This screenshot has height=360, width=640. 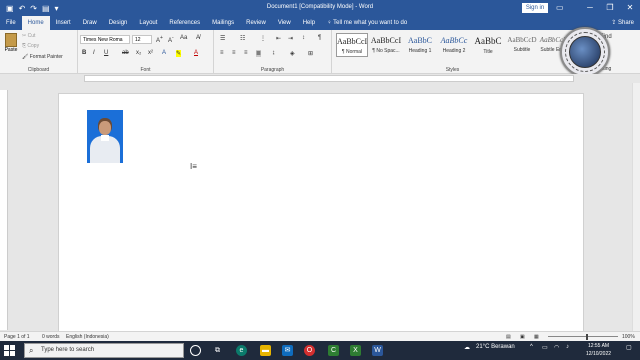 I want to click on copy-button: ⎘ Copy, so click(x=30, y=46).